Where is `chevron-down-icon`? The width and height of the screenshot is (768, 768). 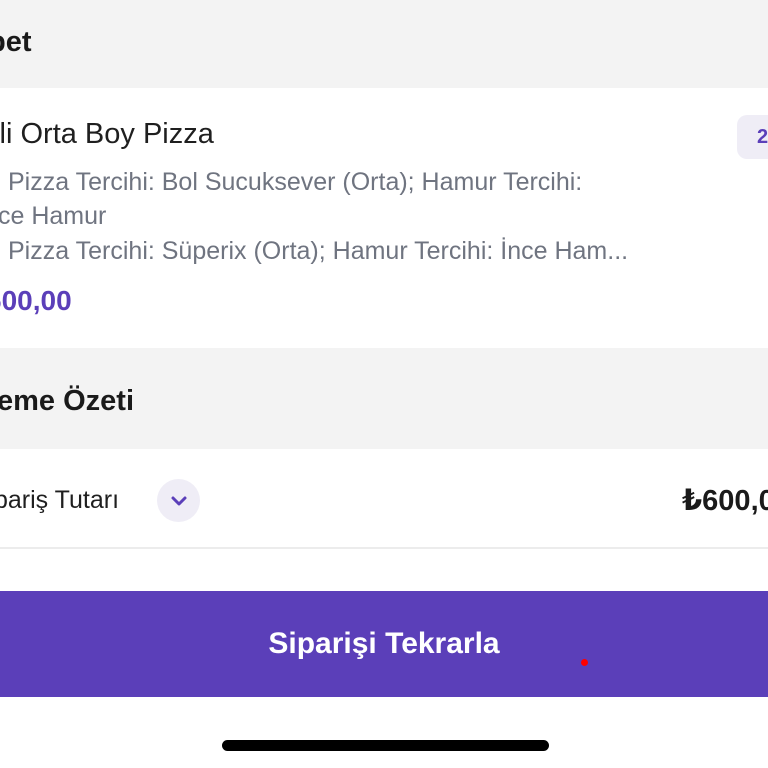
chevron-down-icon is located at coordinates (178, 500).